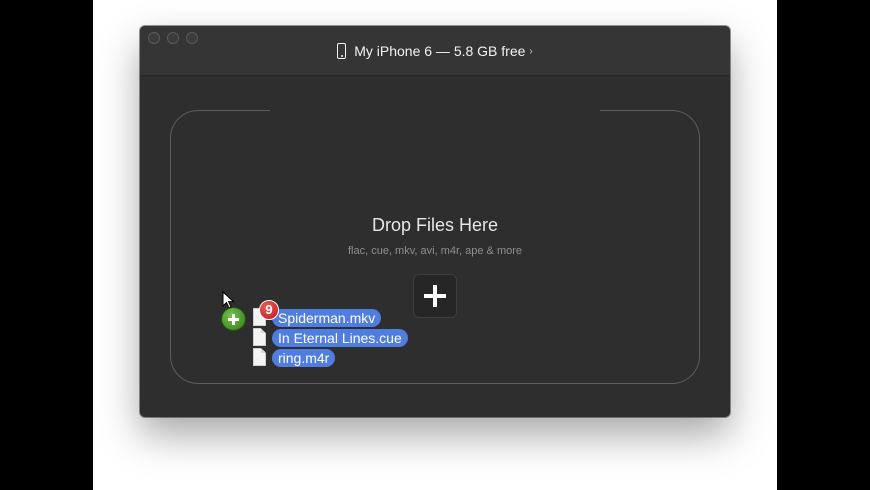 Image resolution: width=870 pixels, height=490 pixels. Describe the element at coordinates (269, 310) in the screenshot. I see `dragged-count-badge: 9` at that location.